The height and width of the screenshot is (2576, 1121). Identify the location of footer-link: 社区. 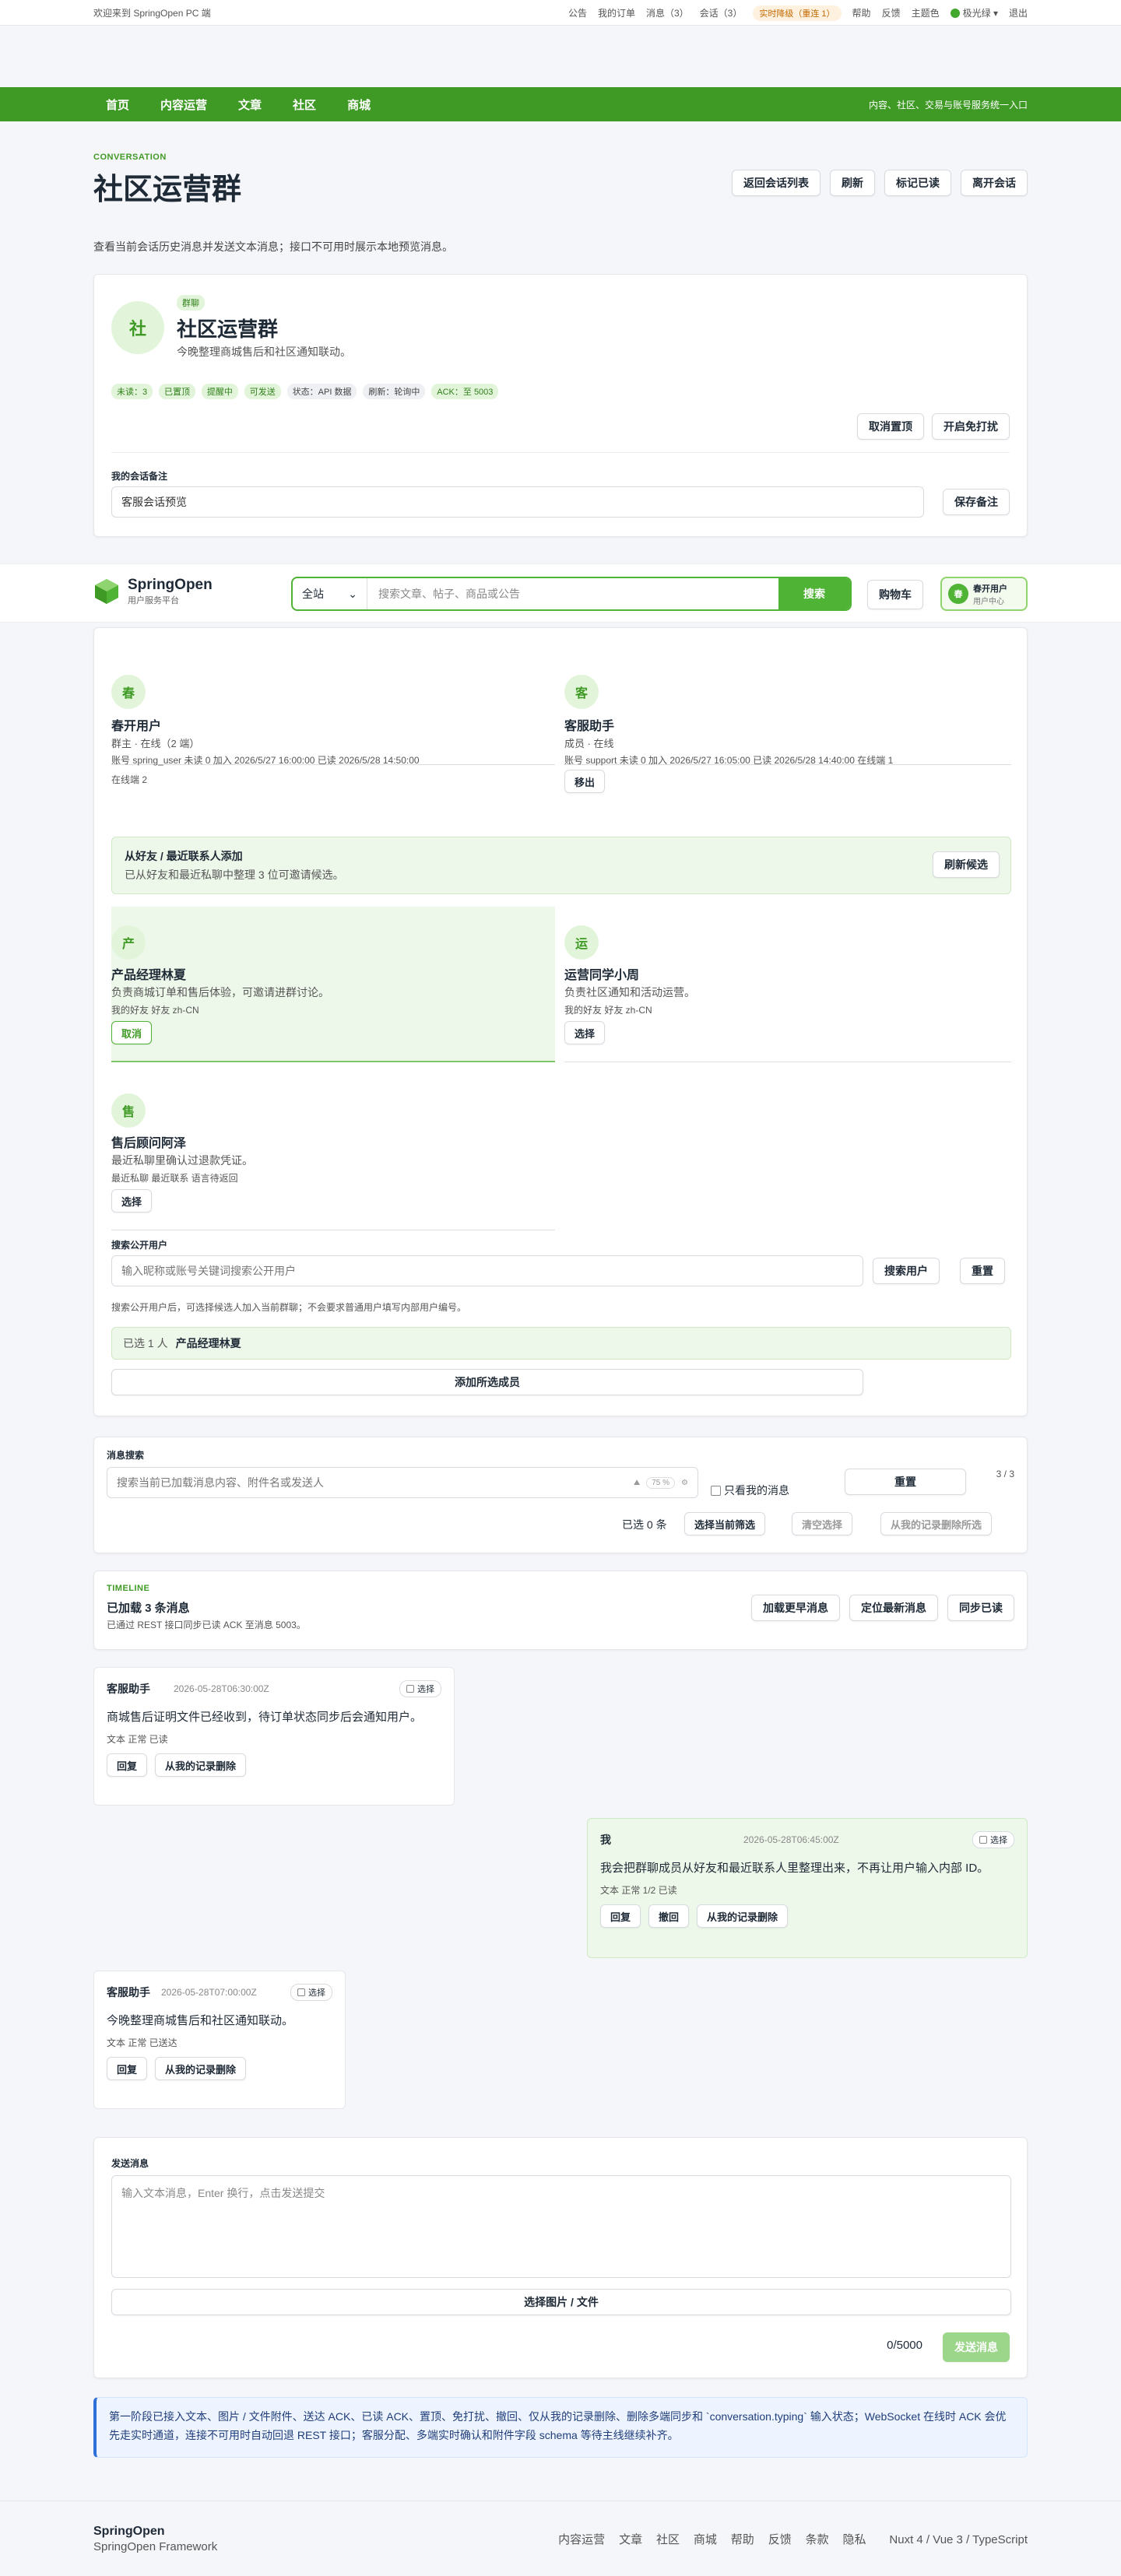
(668, 2540).